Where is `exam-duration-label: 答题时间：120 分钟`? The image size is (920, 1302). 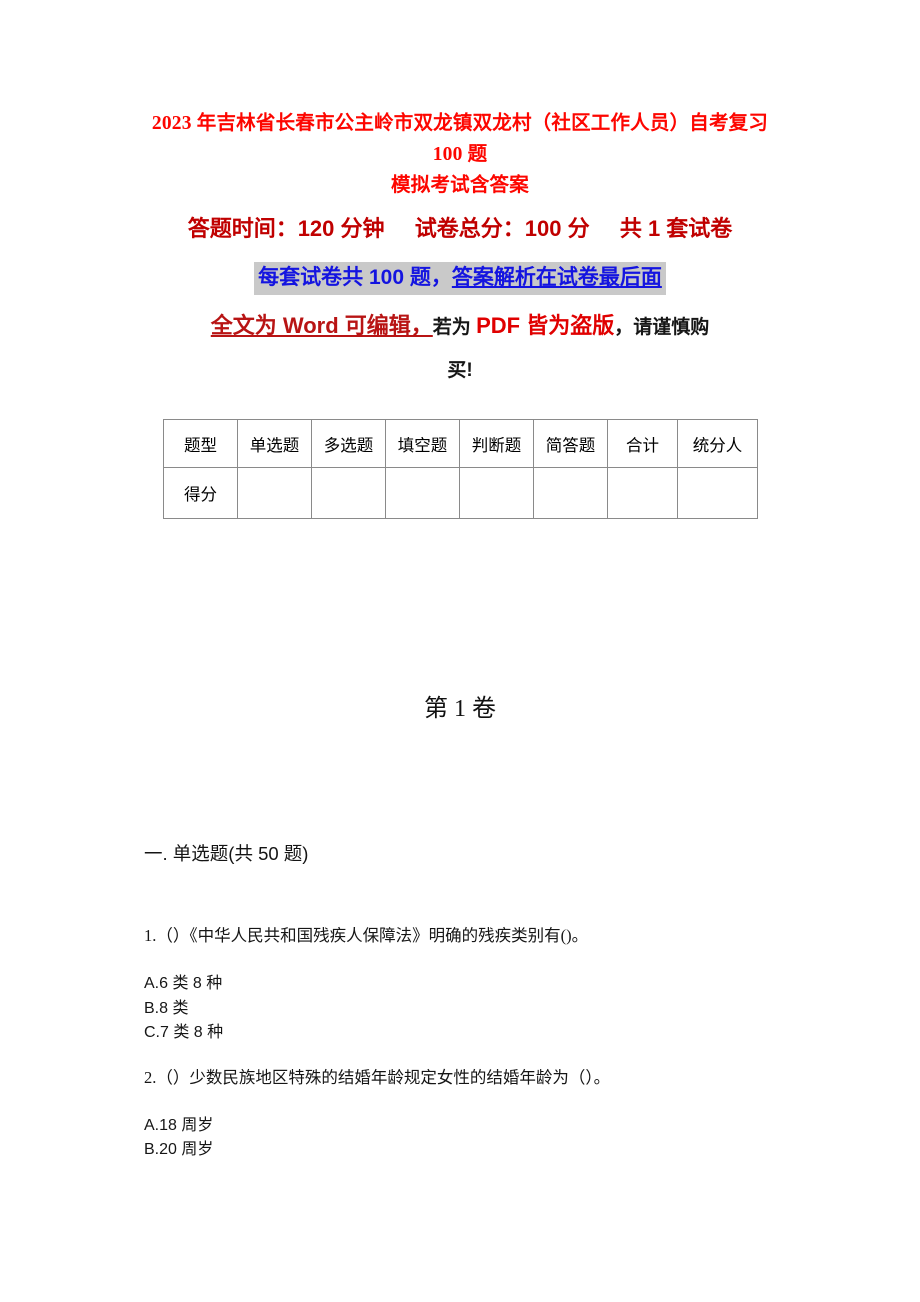 exam-duration-label: 答题时间：120 分钟 is located at coordinates (286, 228).